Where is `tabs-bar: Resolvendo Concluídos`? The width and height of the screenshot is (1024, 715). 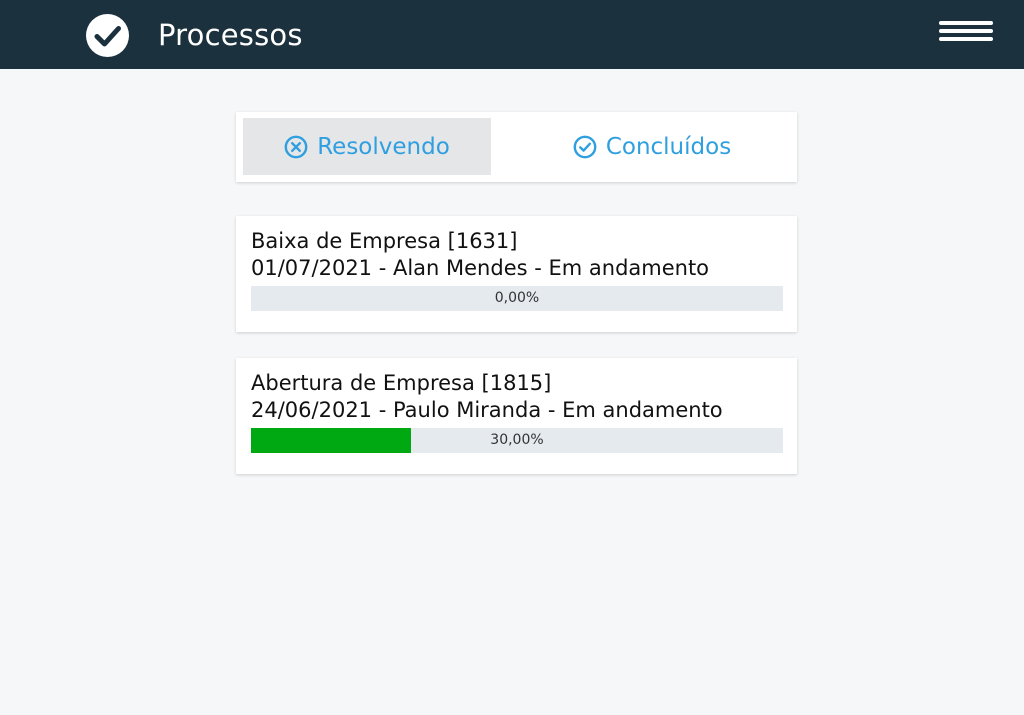
tabs-bar: Resolvendo Concluídos is located at coordinates (516, 147).